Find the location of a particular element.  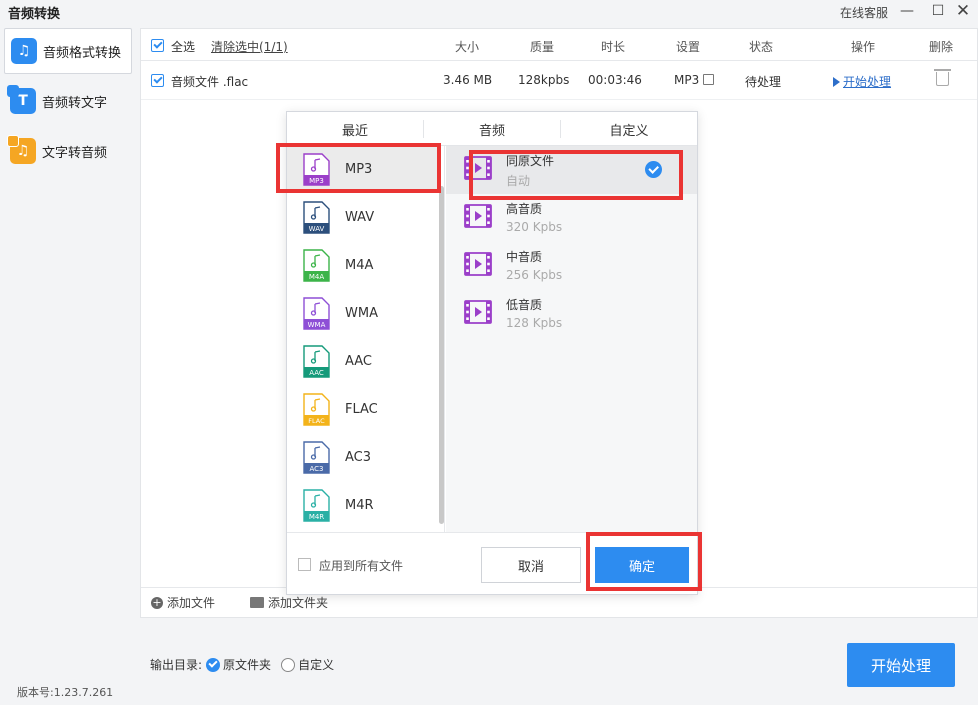

format-item-flac: FLAC FLAC is located at coordinates (363, 409).